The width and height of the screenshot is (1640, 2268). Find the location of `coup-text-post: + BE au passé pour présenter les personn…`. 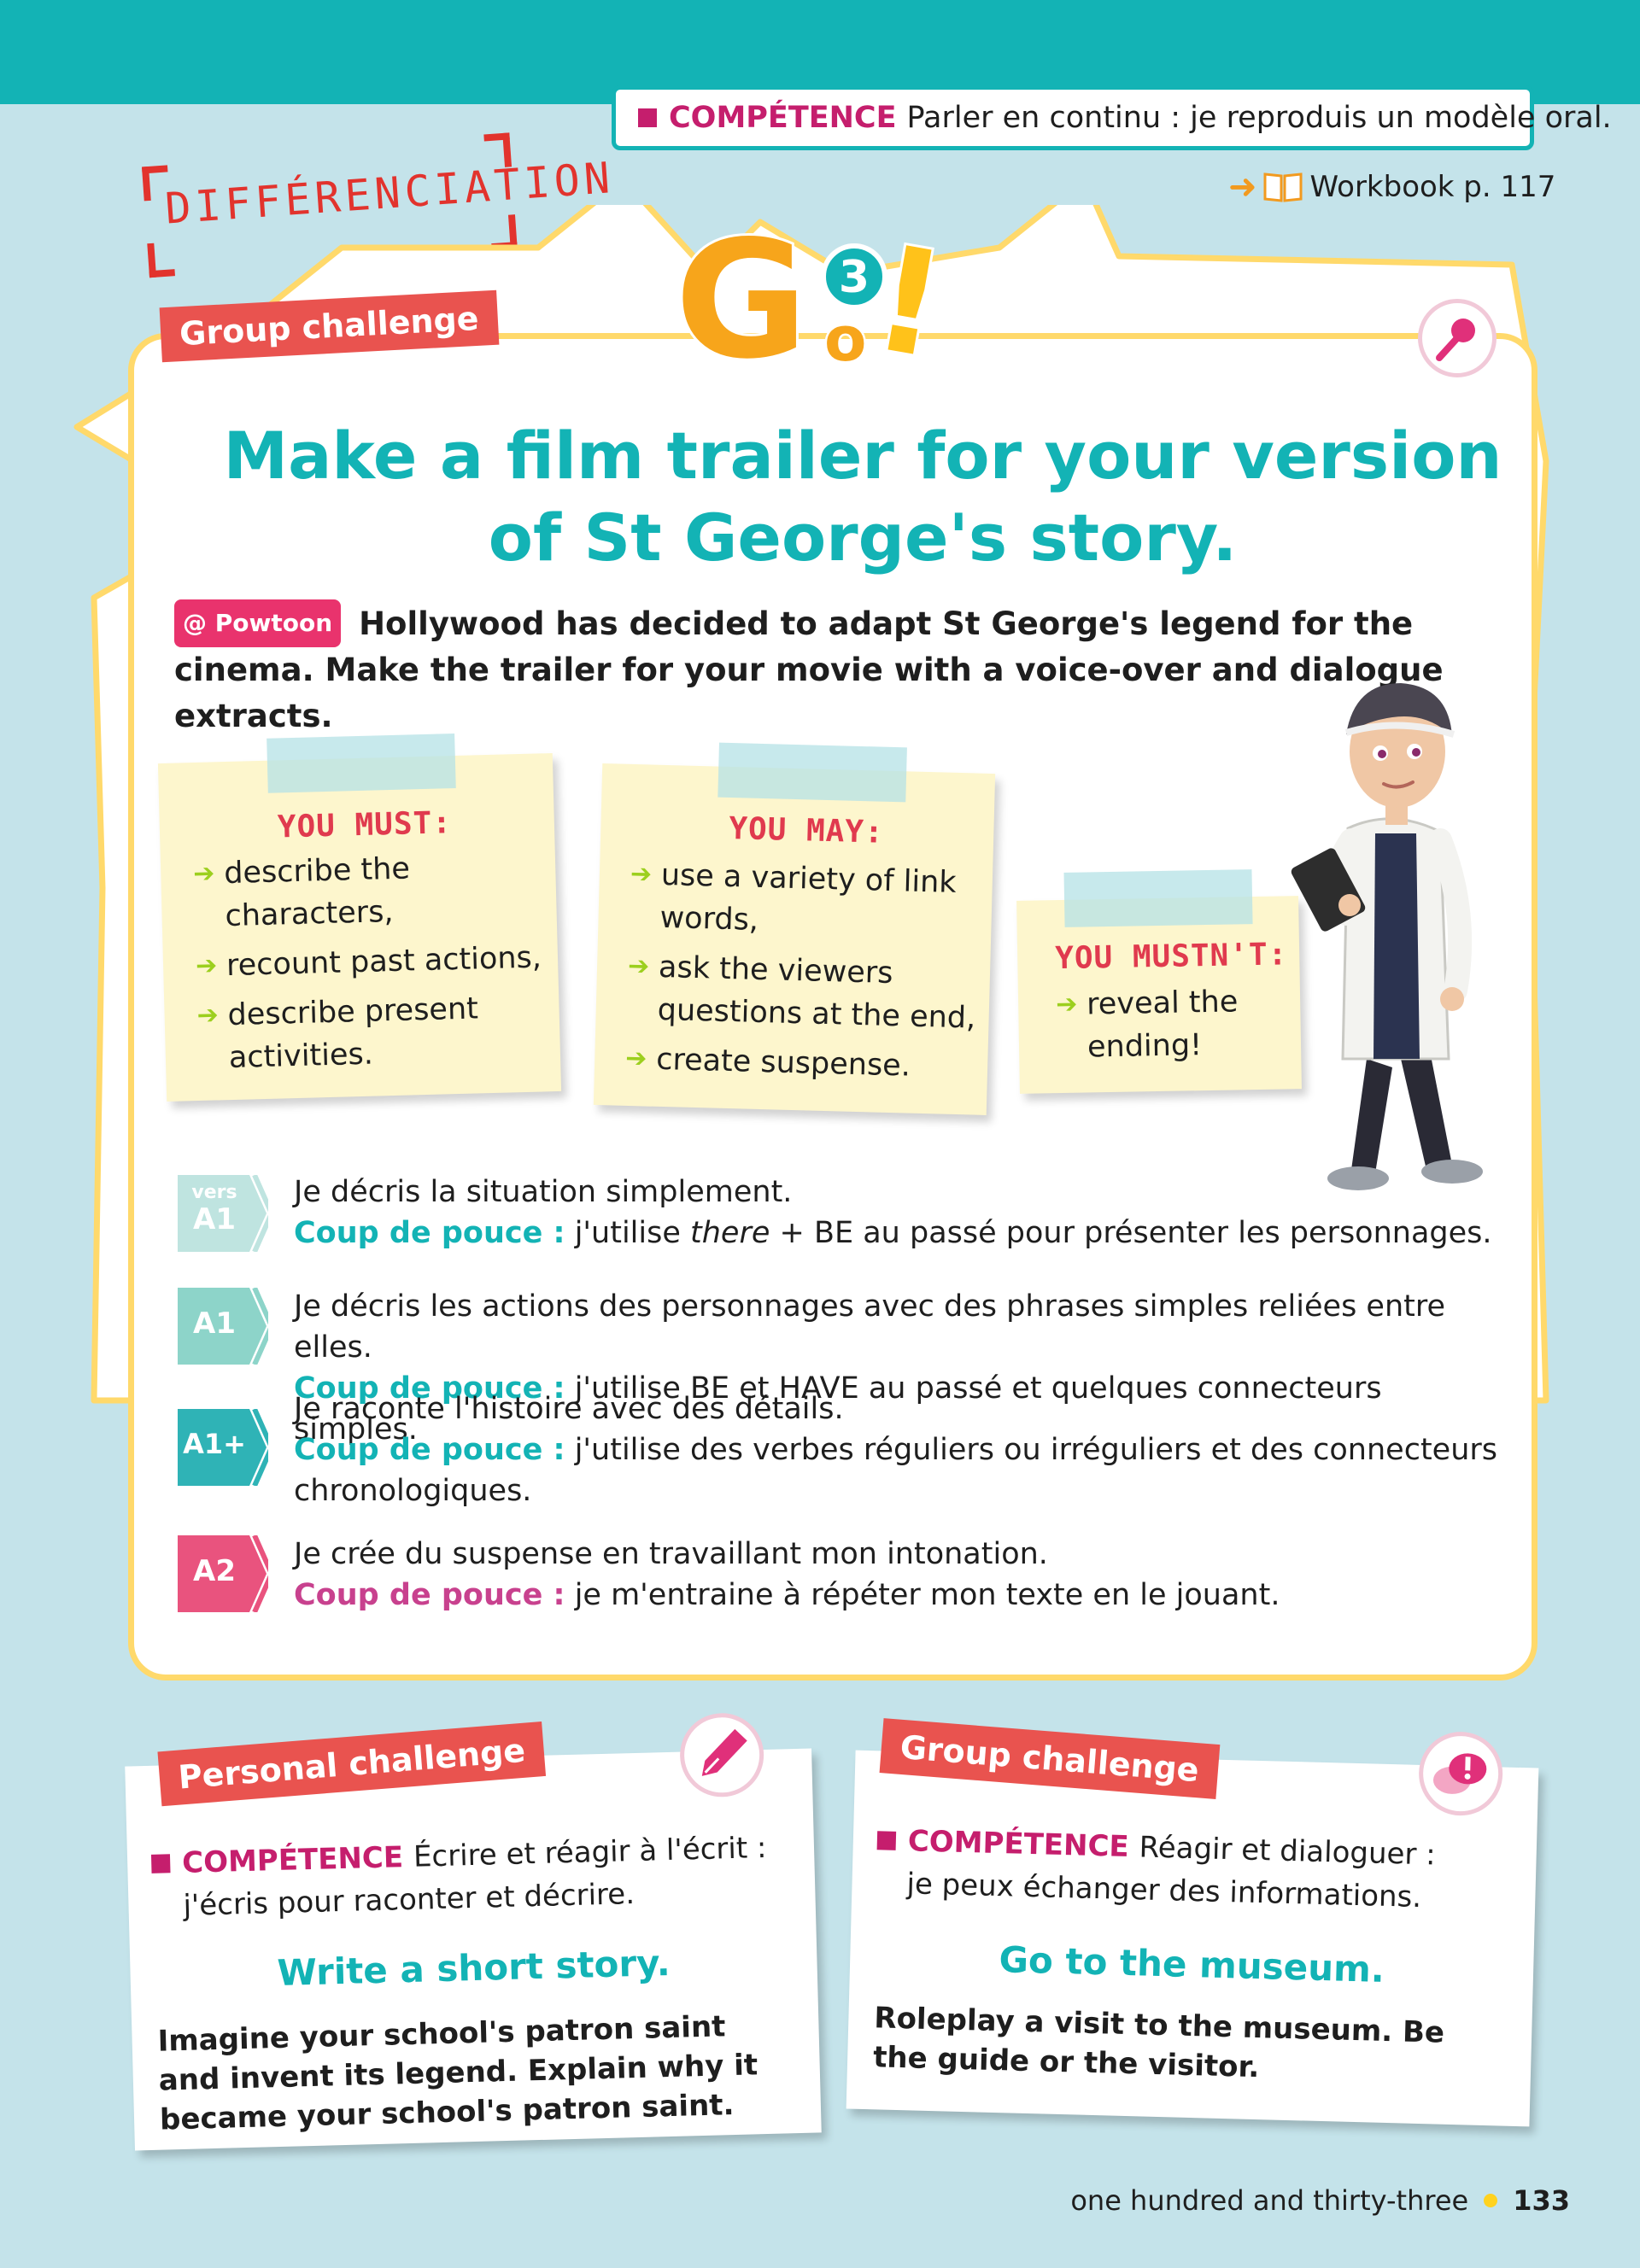

coup-text-post: + BE au passé pour présenter les personn… is located at coordinates (1131, 1233).